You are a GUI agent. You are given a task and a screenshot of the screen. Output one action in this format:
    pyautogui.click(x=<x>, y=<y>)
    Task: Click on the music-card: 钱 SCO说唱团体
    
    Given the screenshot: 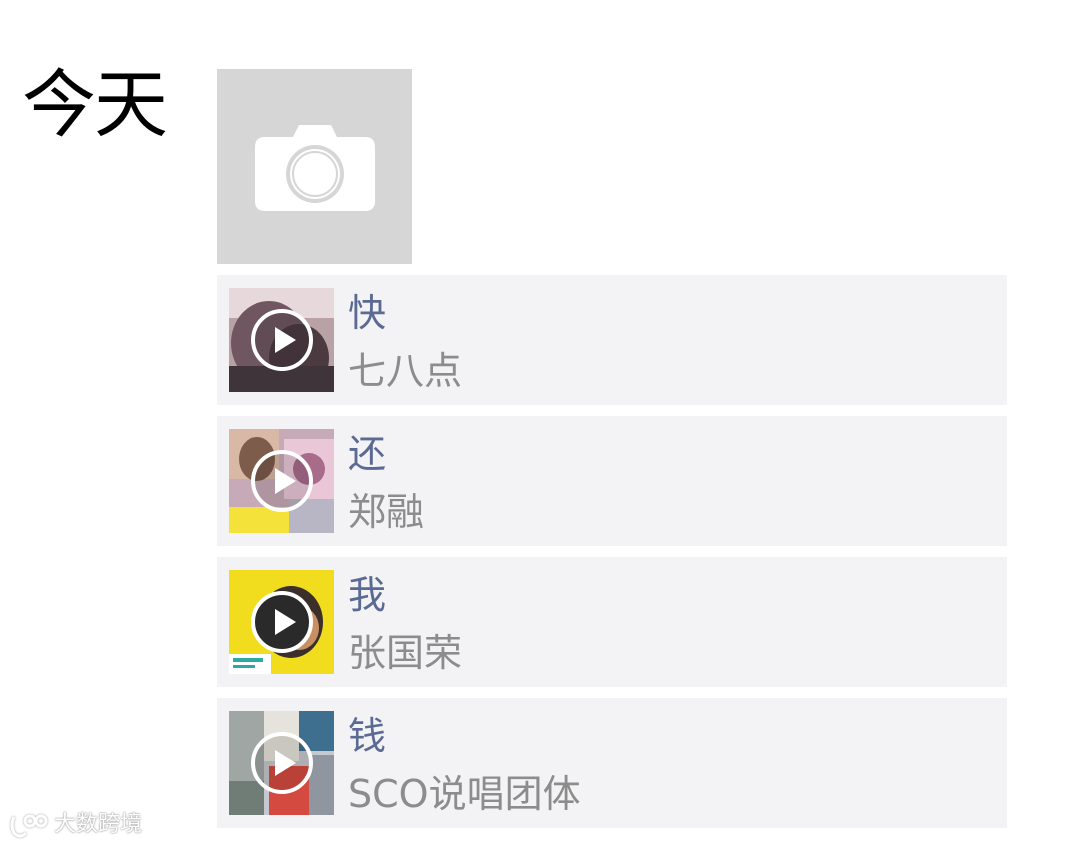 What is the action you would take?
    pyautogui.click(x=612, y=763)
    